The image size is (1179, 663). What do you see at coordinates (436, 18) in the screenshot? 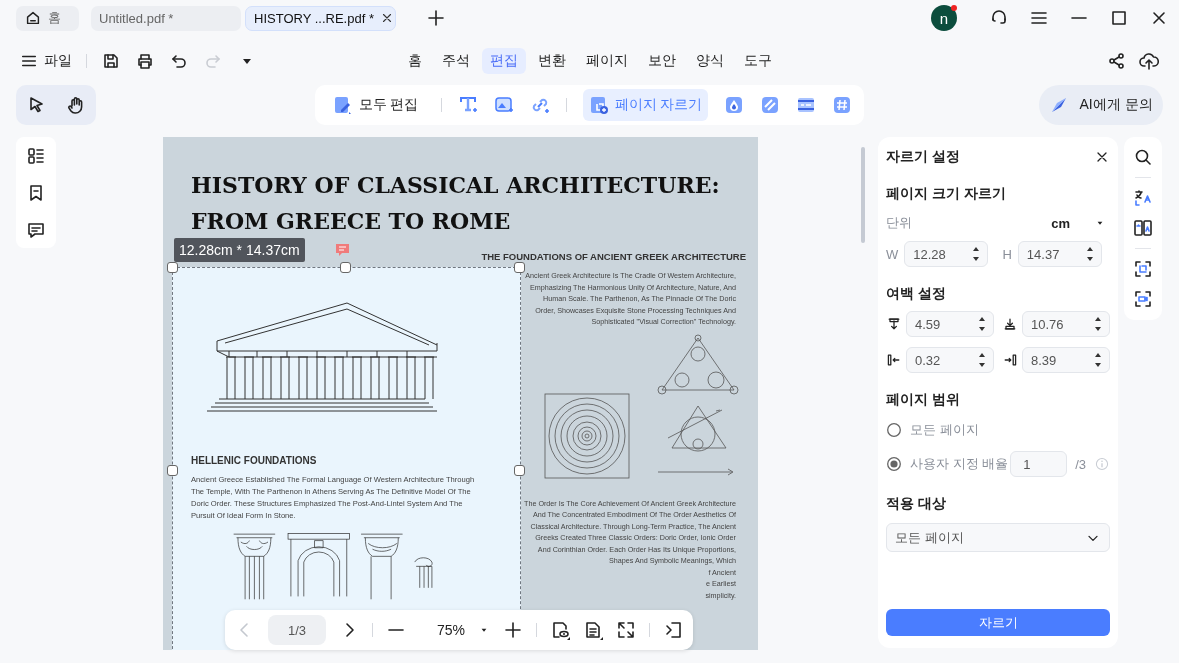
I see `new-tab-icon` at bounding box center [436, 18].